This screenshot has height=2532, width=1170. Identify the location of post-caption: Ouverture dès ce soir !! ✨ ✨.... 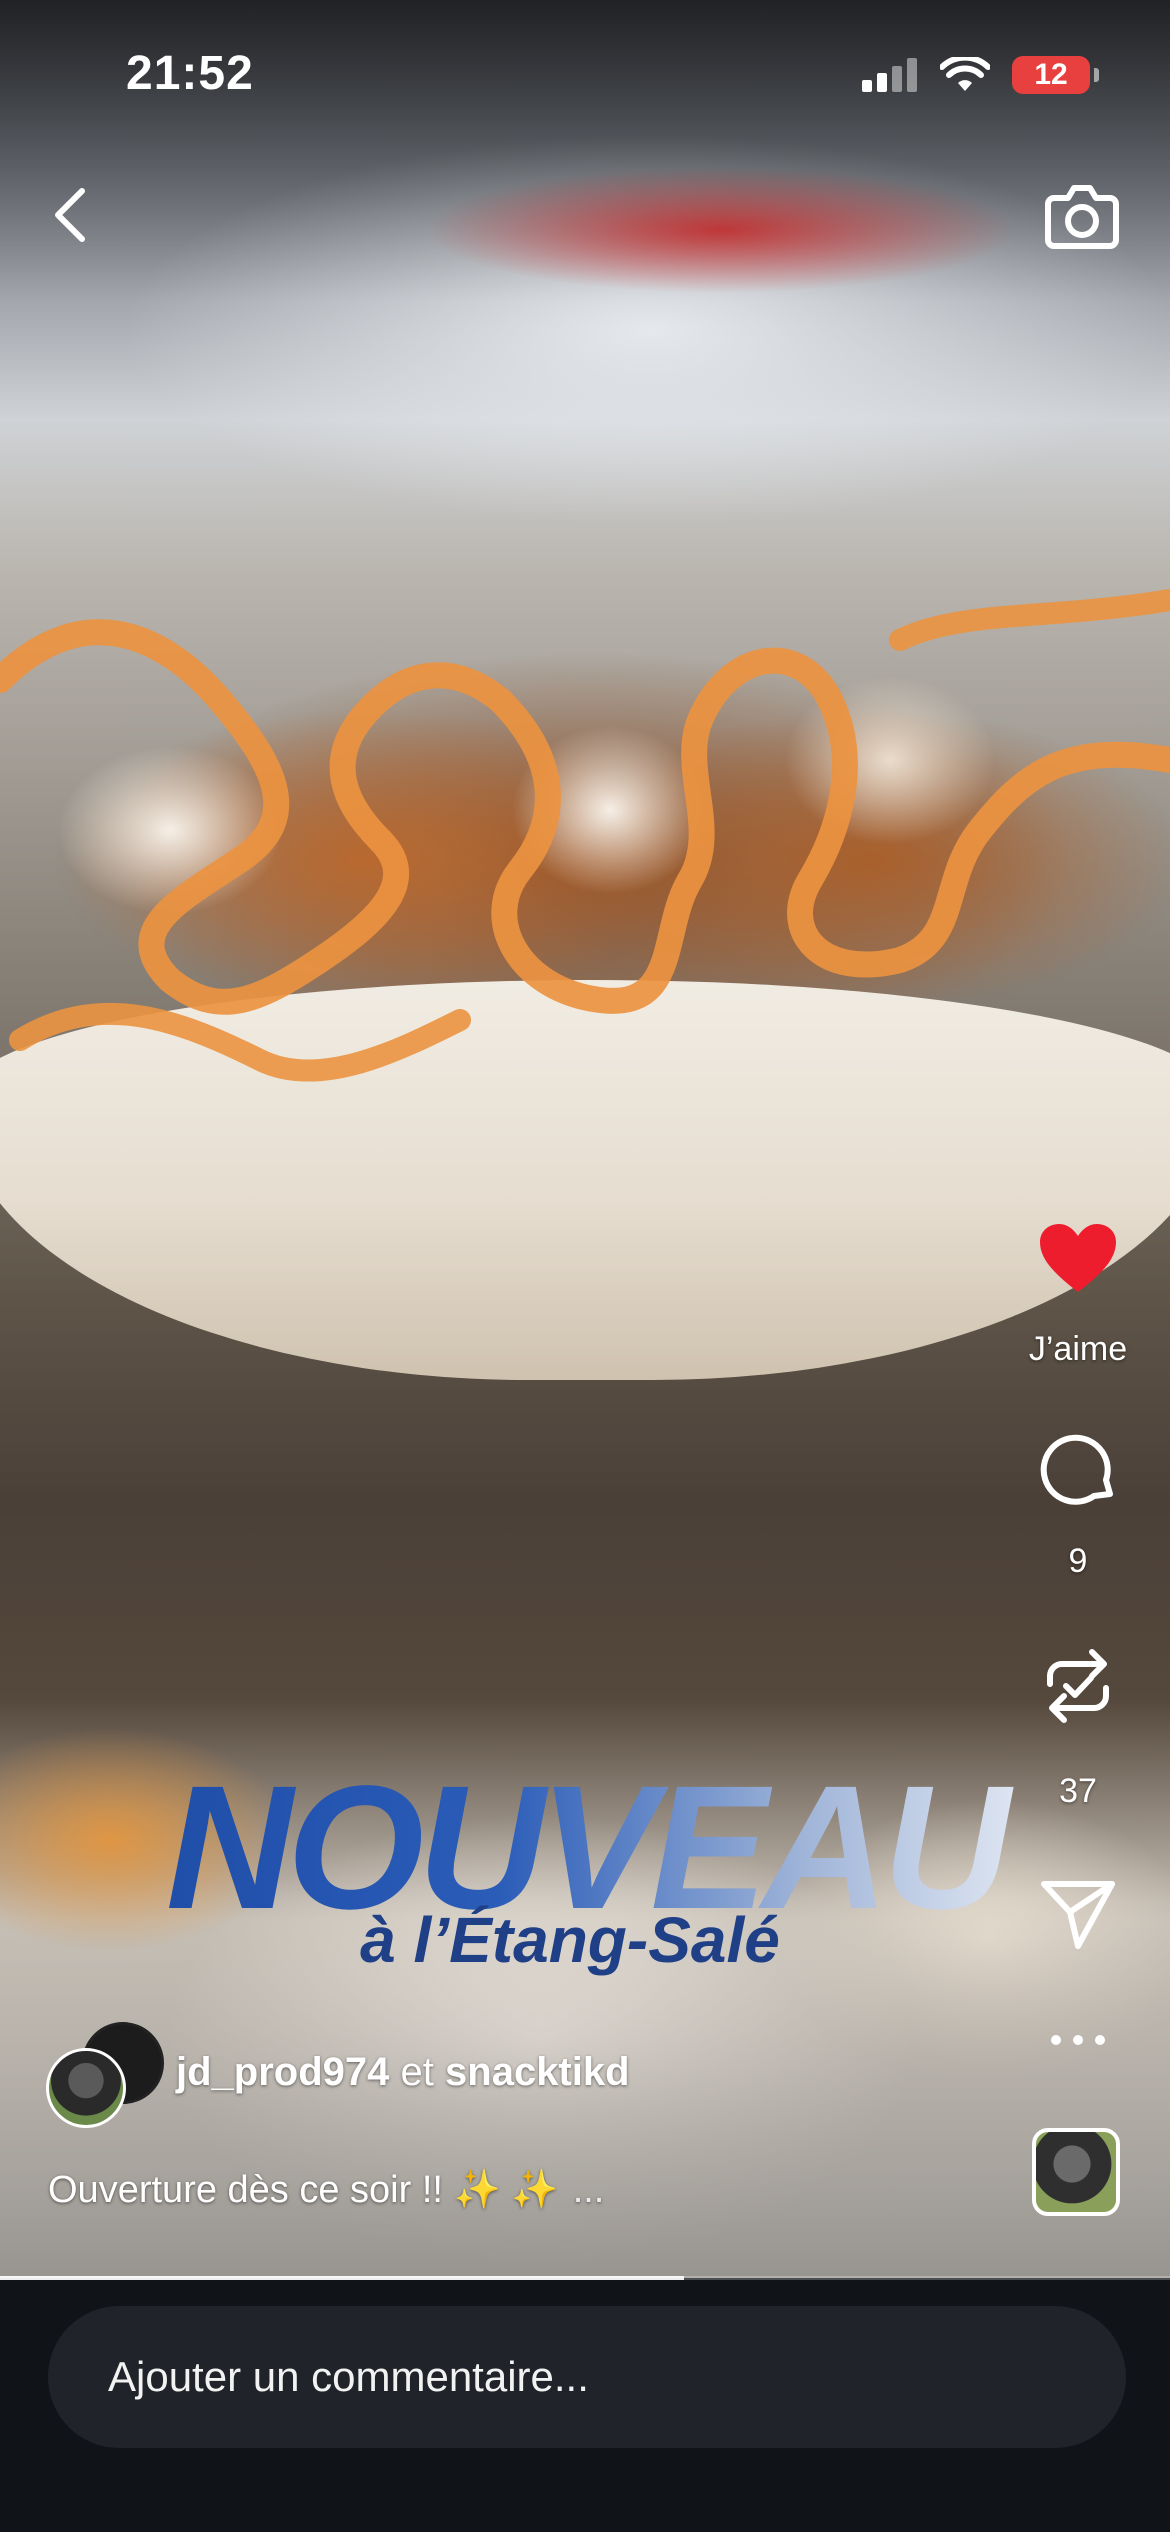
(326, 2190).